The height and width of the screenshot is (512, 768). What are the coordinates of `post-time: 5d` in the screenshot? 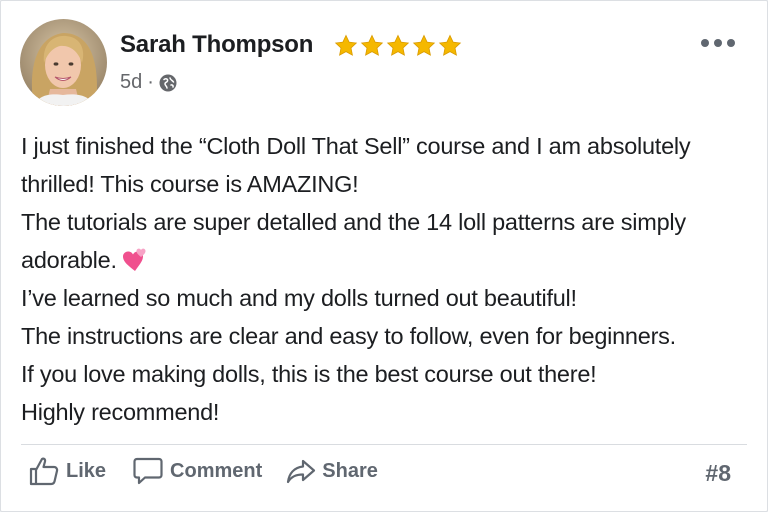 It's located at (131, 82).